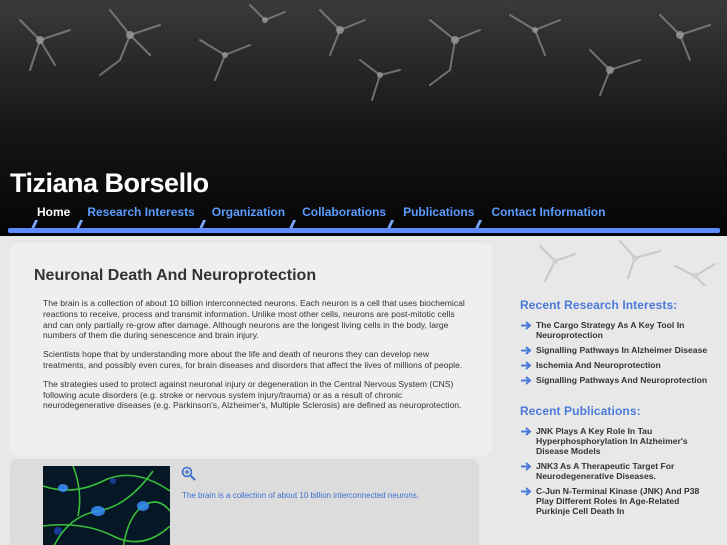  I want to click on research-item: Signalling Pathways And Neuroprotection, so click(615, 380).